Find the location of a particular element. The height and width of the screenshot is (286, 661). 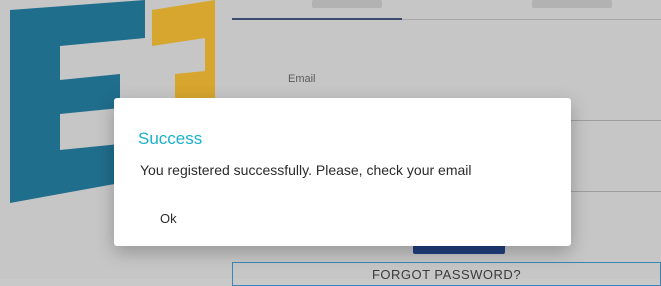

dialog-title: Success is located at coordinates (170, 138).